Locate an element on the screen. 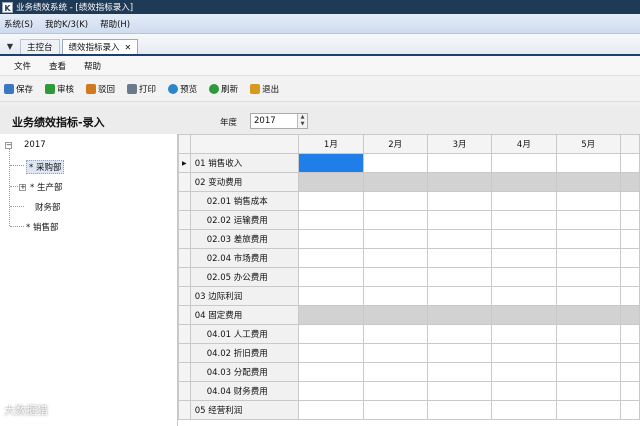 This screenshot has height=426, width=640. table-row: 03 边际利润 is located at coordinates (409, 296).